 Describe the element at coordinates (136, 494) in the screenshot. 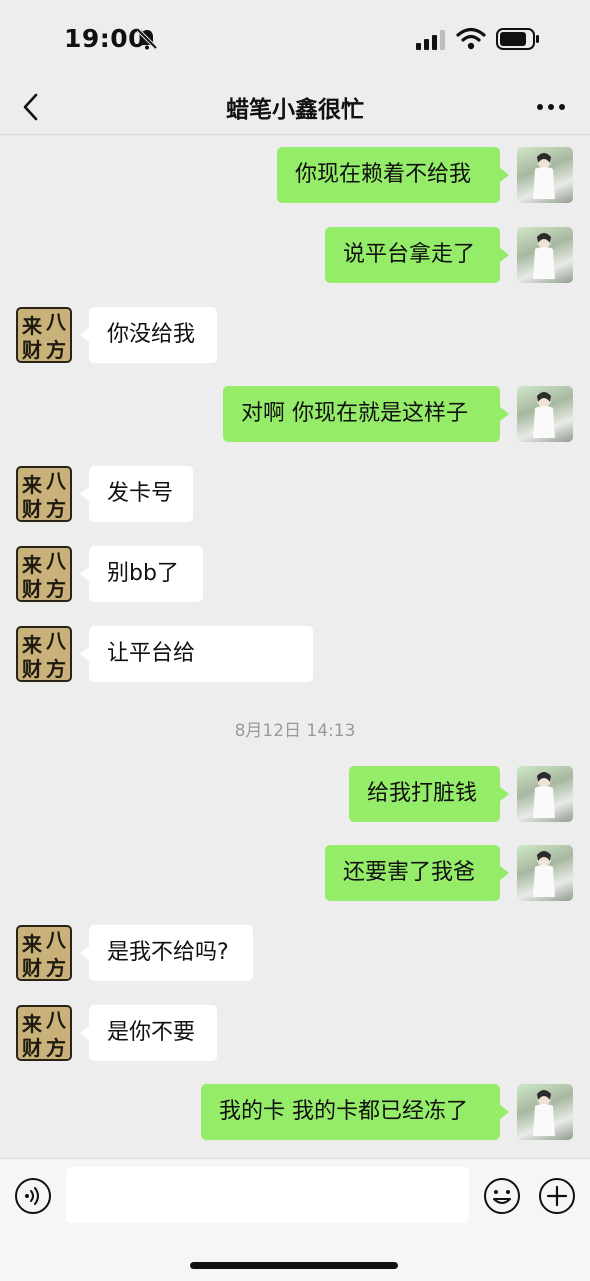

I see `received-message-bubble: 发卡号` at that location.